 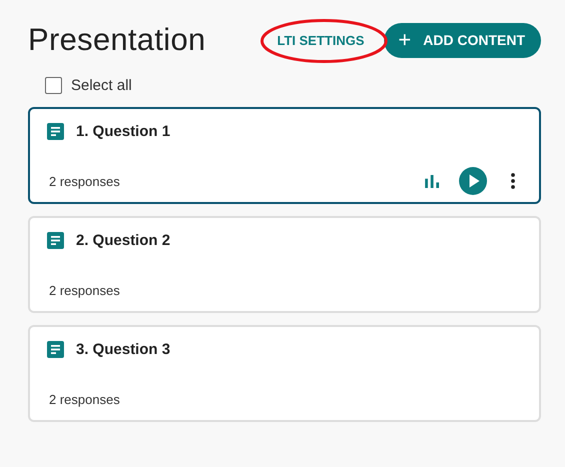 What do you see at coordinates (123, 240) in the screenshot?
I see `question-title: 2. Question 2` at bounding box center [123, 240].